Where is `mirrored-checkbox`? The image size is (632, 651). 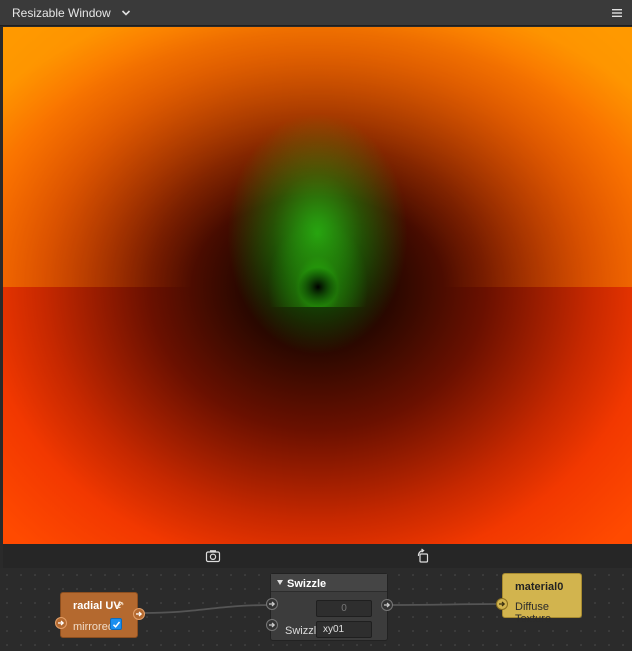
mirrored-checkbox is located at coordinates (116, 624).